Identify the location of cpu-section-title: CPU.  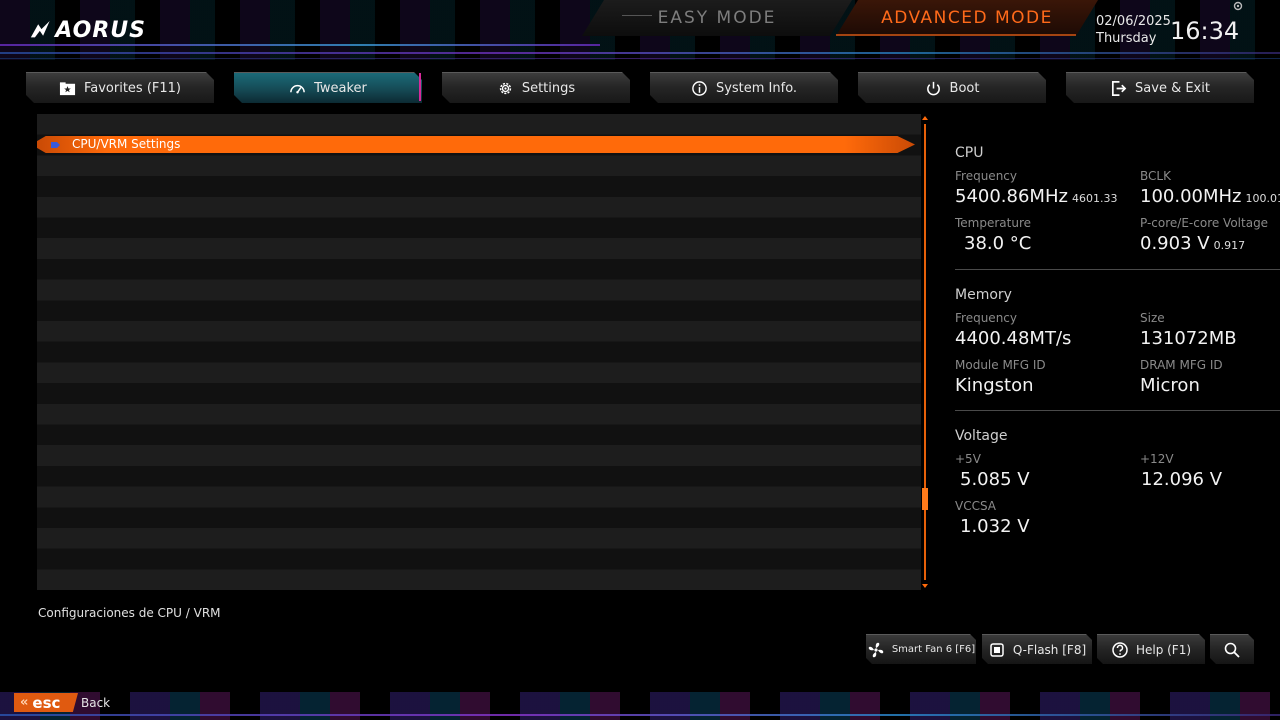
(969, 153).